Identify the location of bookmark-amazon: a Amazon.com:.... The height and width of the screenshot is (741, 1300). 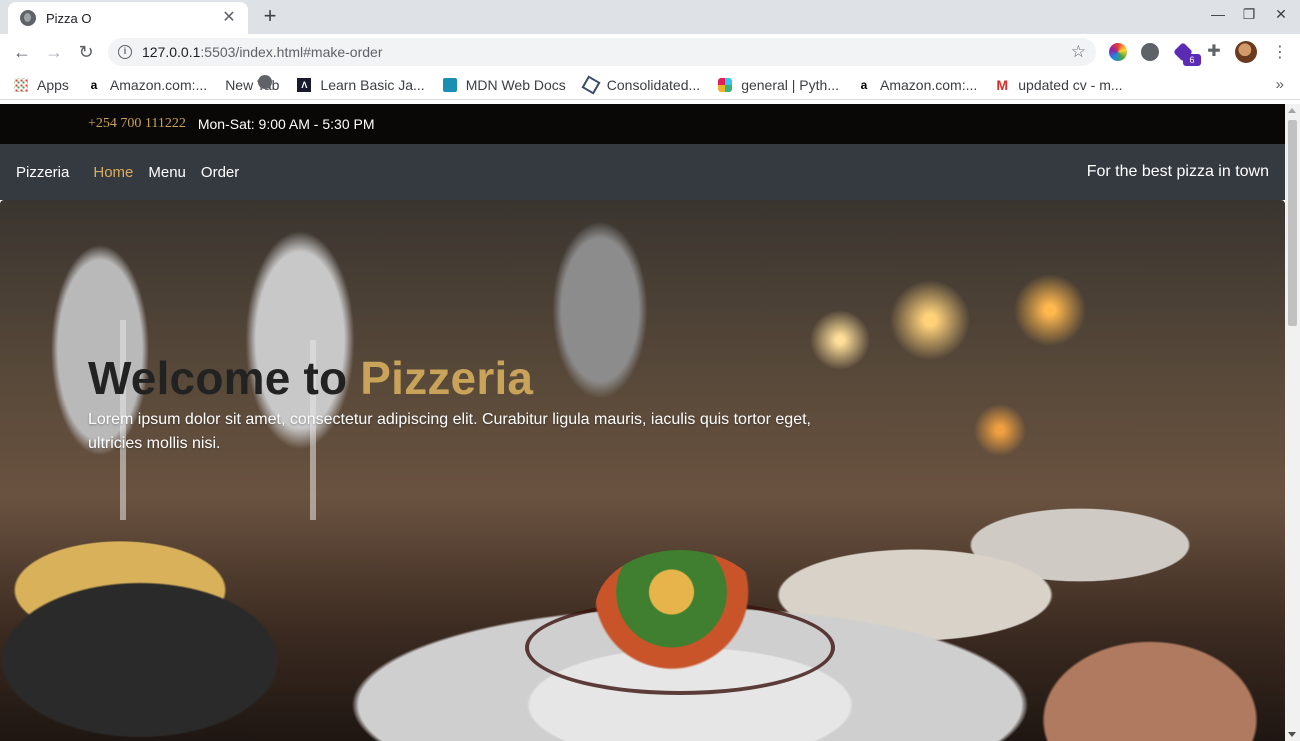
(147, 85).